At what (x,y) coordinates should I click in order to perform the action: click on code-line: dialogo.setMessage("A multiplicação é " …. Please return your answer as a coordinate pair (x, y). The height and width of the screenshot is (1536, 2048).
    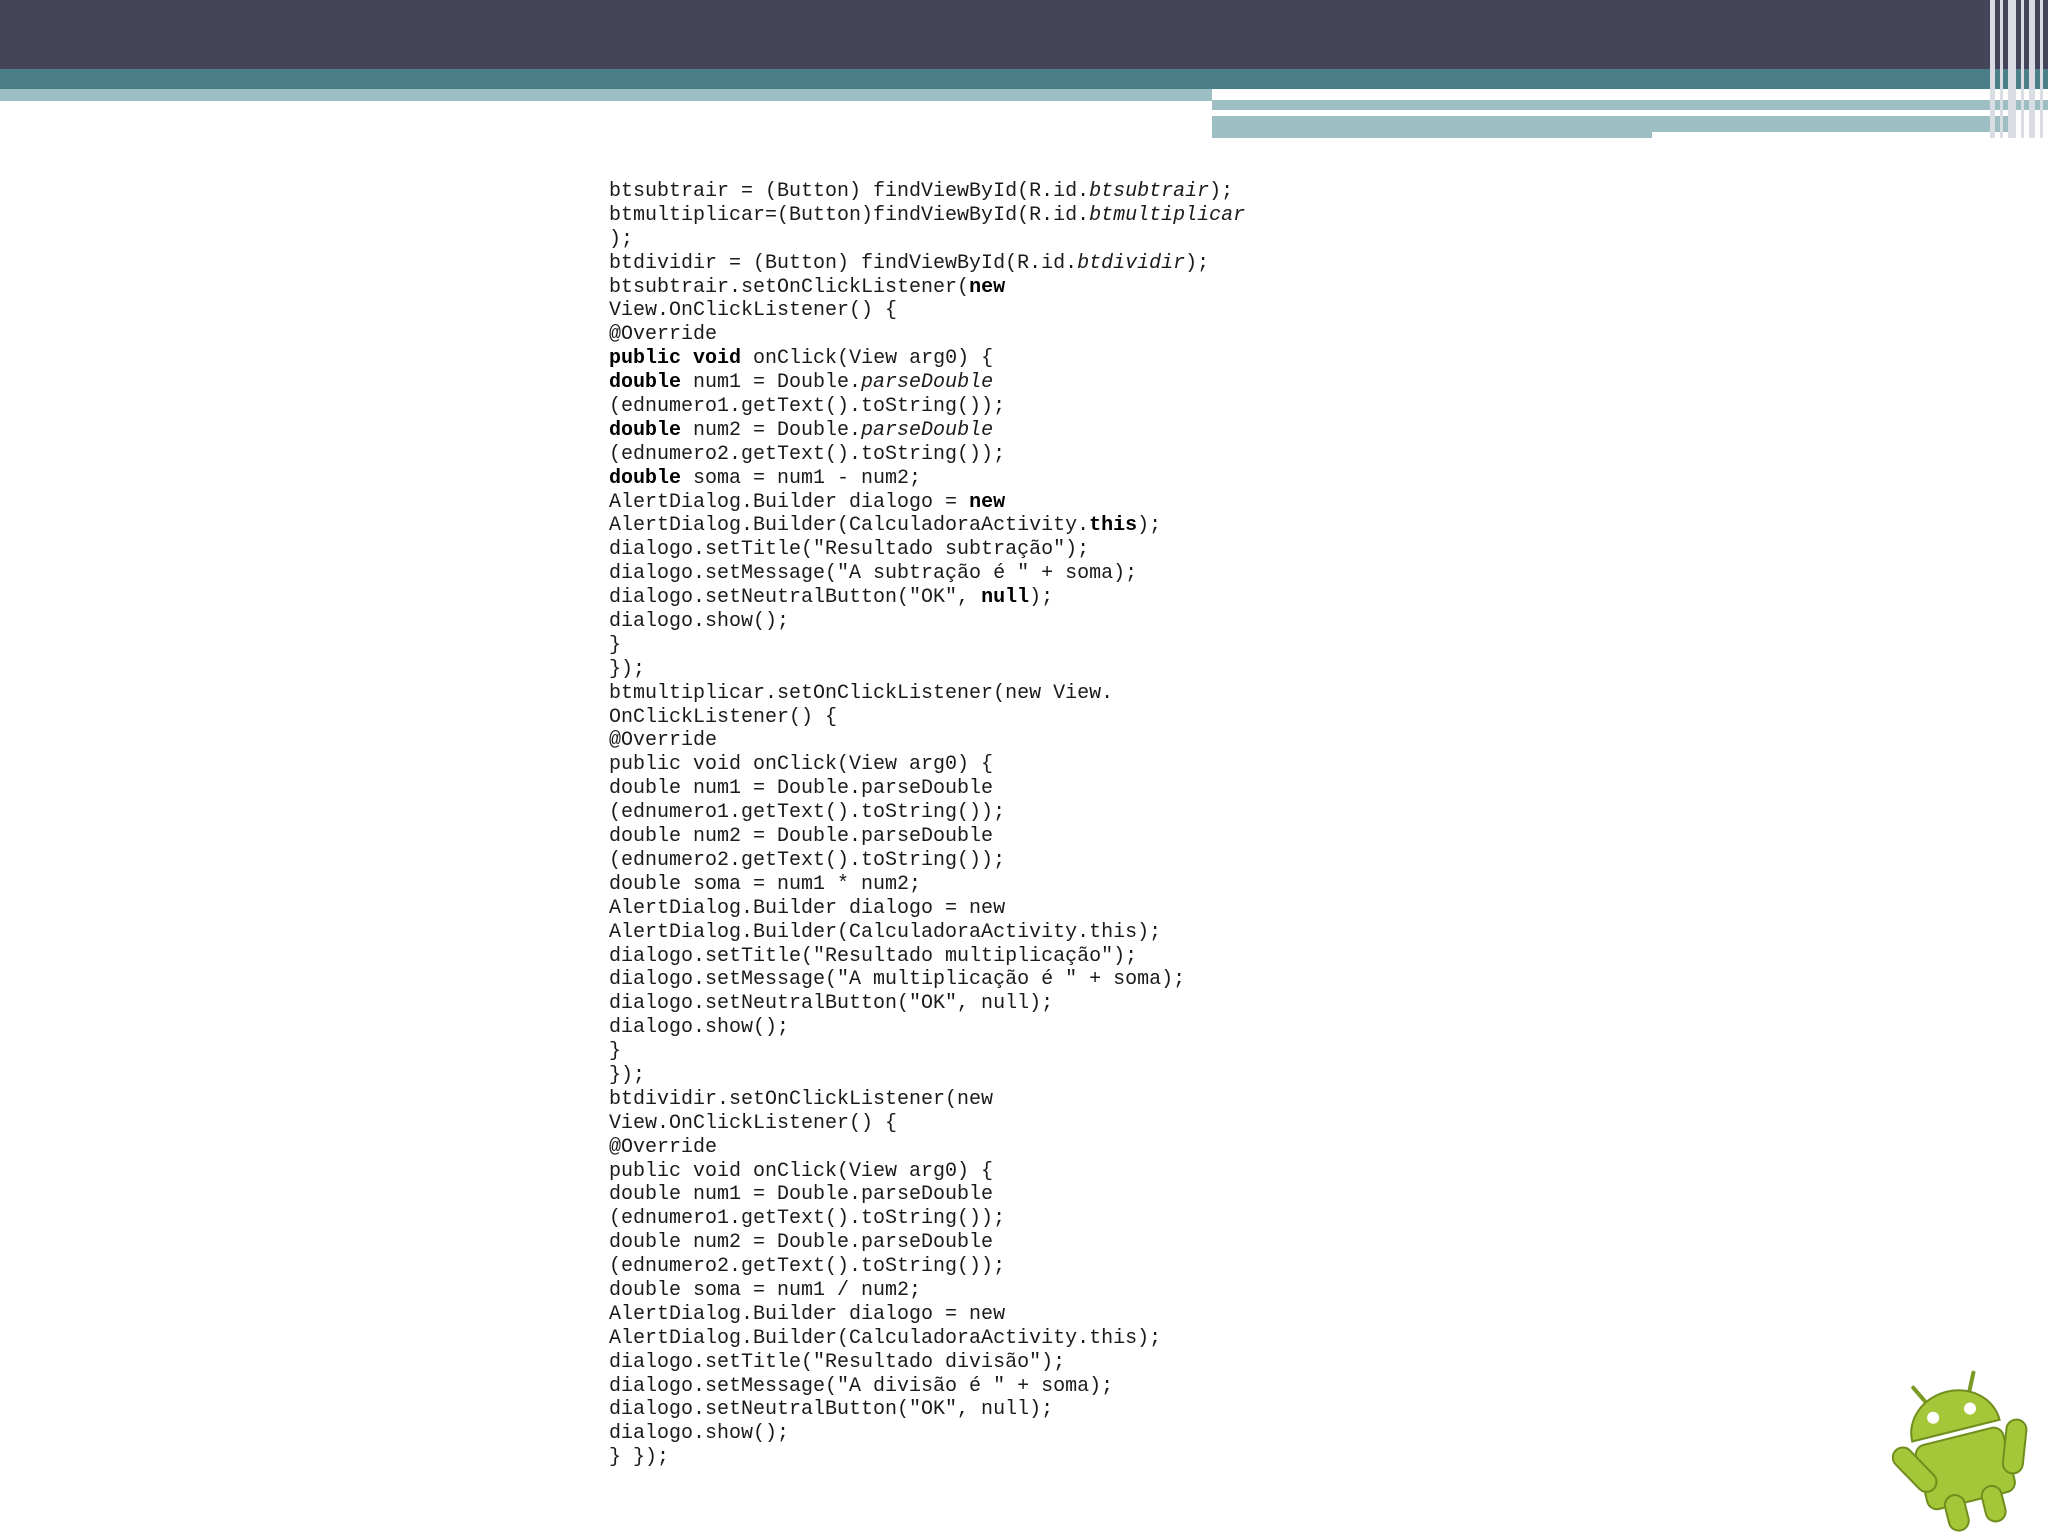
    Looking at the image, I should click on (969, 980).